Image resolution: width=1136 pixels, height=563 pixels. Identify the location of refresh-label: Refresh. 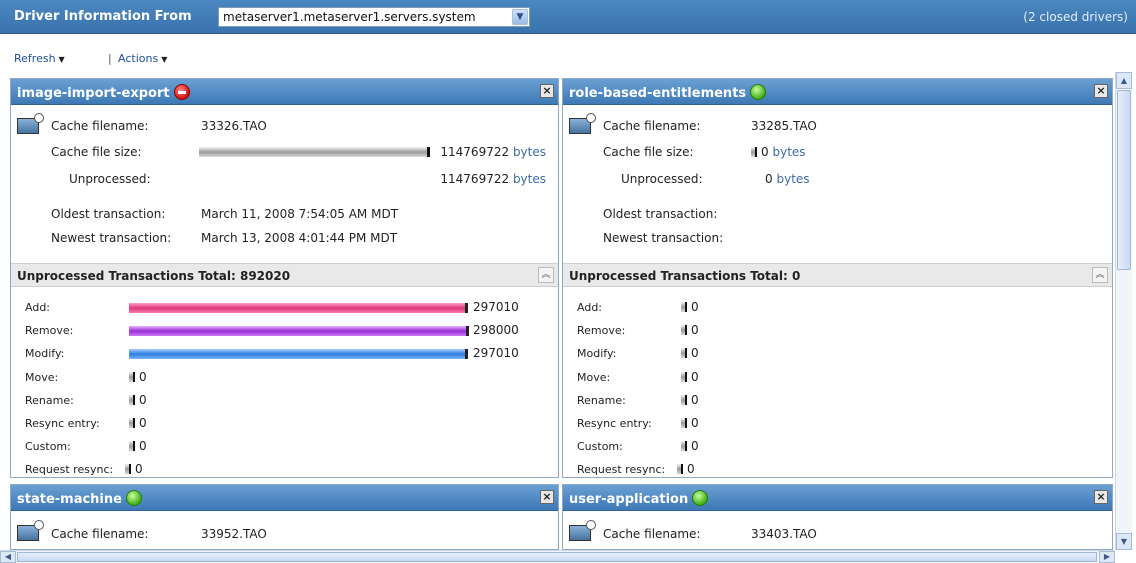
(35, 58).